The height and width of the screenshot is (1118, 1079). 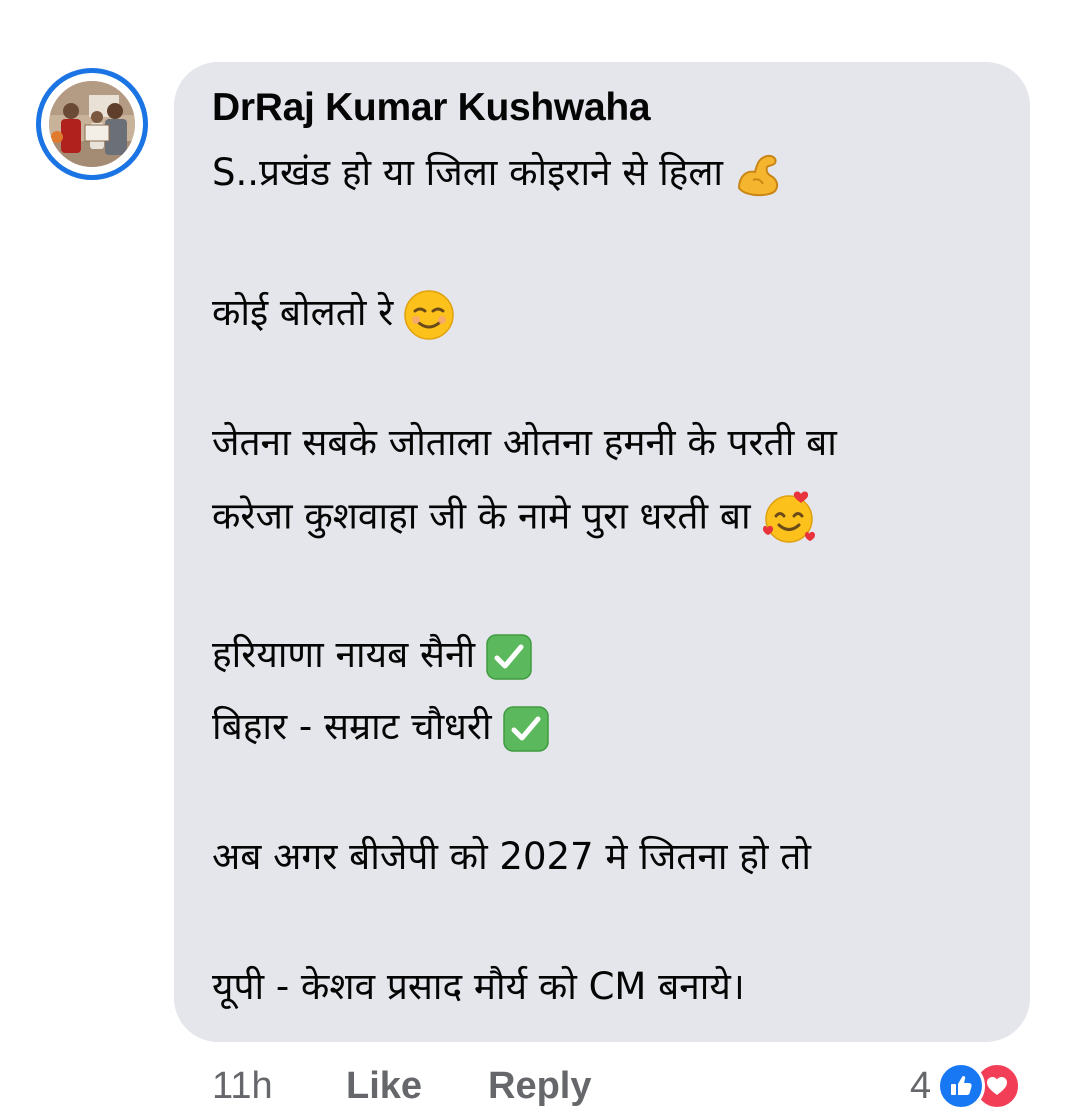 I want to click on comment-line: अब अगर बीजेपी को 2027 मे जितना हो तो, so click(x=511, y=857).